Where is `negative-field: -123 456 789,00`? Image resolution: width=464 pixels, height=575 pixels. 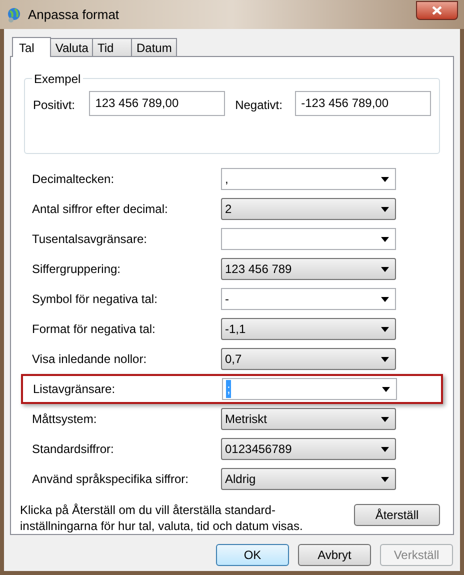
negative-field: -123 456 789,00 is located at coordinates (363, 103).